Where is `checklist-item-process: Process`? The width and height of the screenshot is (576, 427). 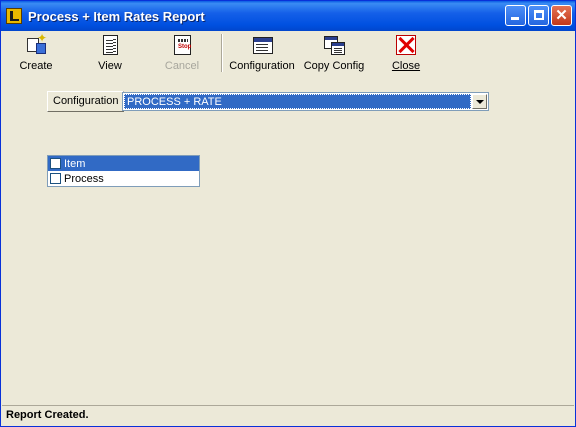 checklist-item-process: Process is located at coordinates (123, 178).